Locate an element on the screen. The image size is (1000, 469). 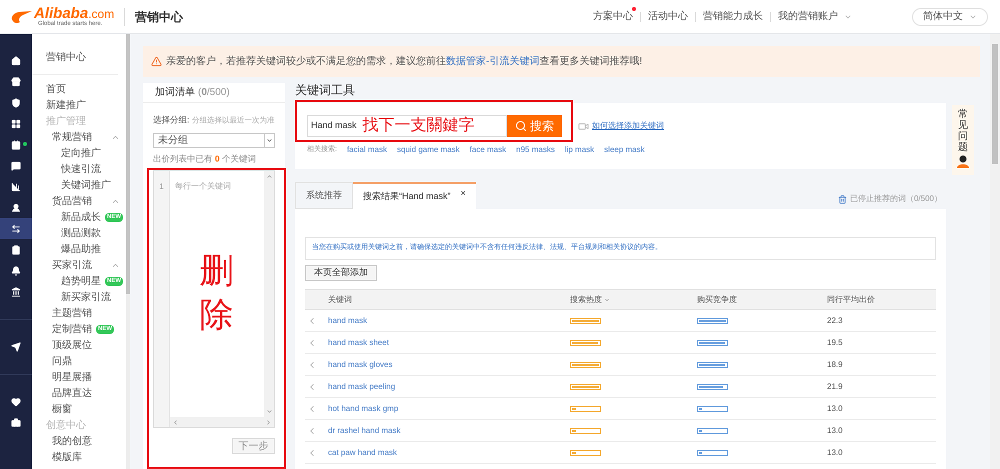
keyword-link: hand mask peeling is located at coordinates (362, 386).